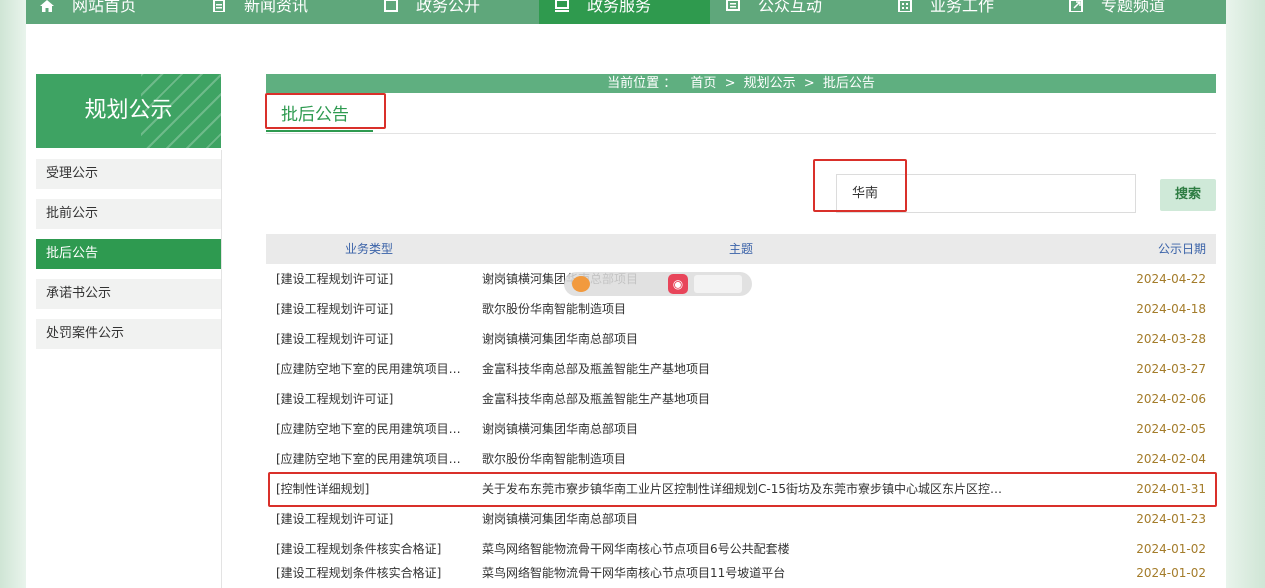 Image resolution: width=1265 pixels, height=588 pixels. What do you see at coordinates (962, 7) in the screenshot?
I see `nav-item-label: 业务工作` at bounding box center [962, 7].